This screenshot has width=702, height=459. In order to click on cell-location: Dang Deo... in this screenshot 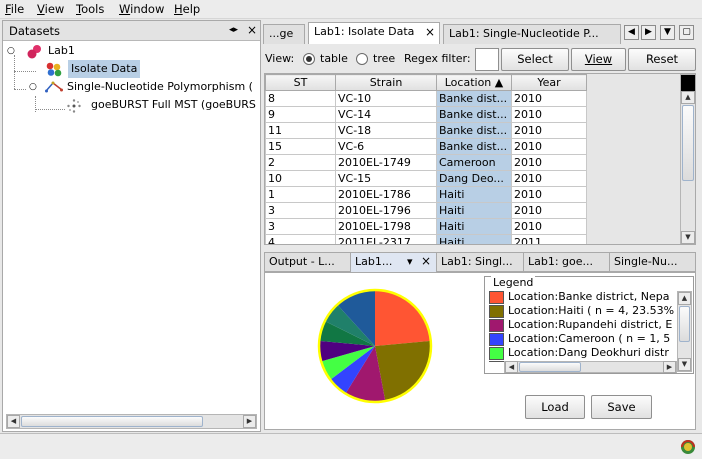, I will do `click(474, 178)`.